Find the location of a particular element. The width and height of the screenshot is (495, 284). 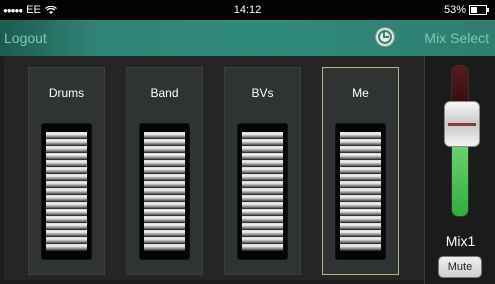

channel-name: Me is located at coordinates (360, 93).